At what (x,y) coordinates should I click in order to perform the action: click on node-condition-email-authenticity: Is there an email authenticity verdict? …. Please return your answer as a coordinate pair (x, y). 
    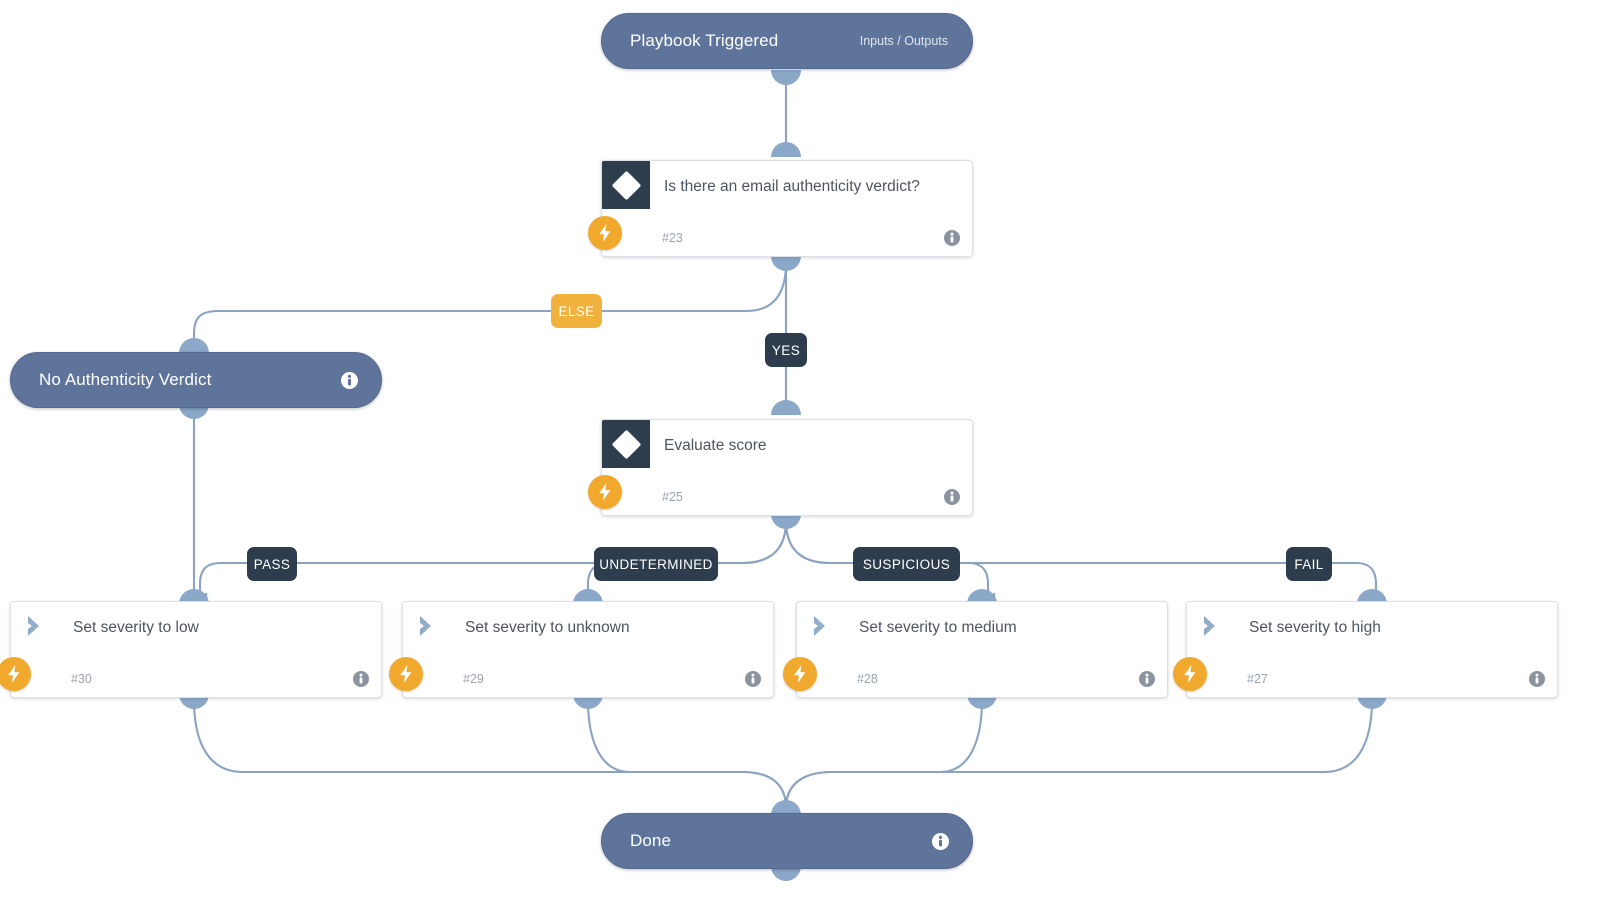
    Looking at the image, I should click on (780, 208).